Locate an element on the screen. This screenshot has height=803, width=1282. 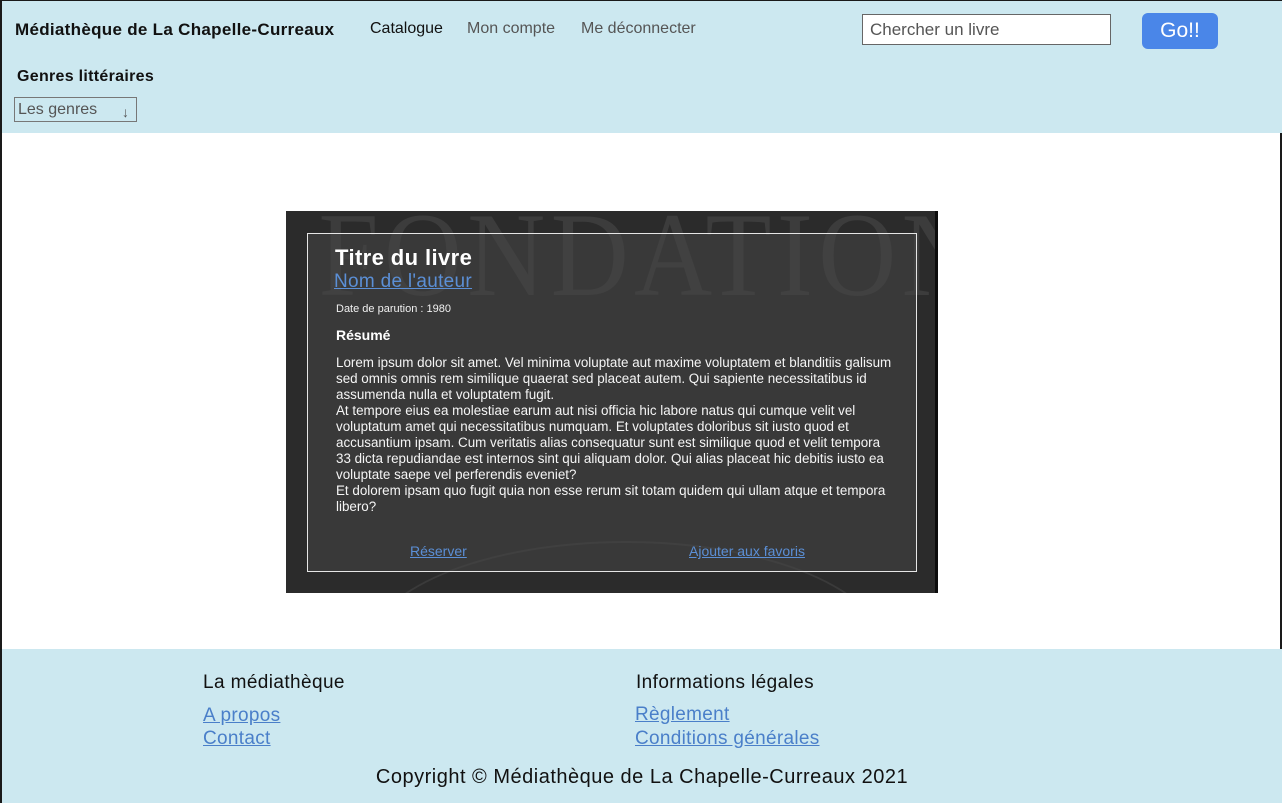
footer-link-about: A propos is located at coordinates (241, 716).